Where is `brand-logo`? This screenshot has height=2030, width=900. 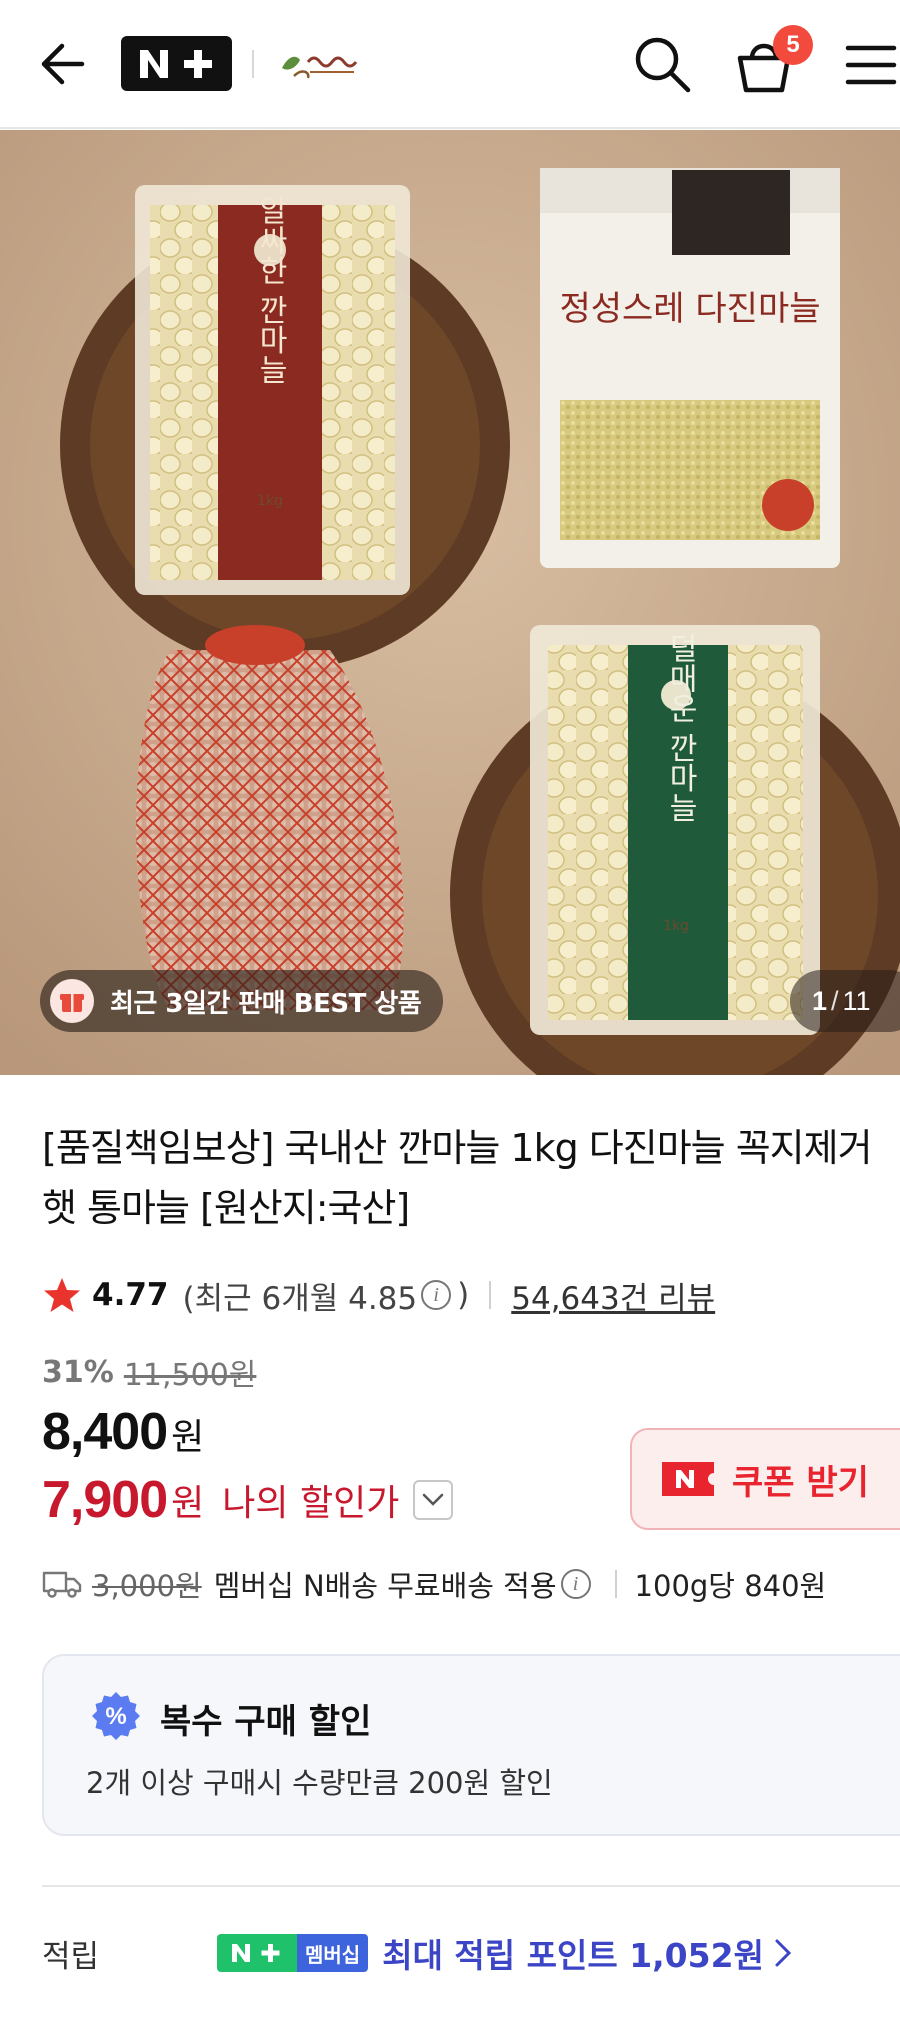 brand-logo is located at coordinates (319, 65).